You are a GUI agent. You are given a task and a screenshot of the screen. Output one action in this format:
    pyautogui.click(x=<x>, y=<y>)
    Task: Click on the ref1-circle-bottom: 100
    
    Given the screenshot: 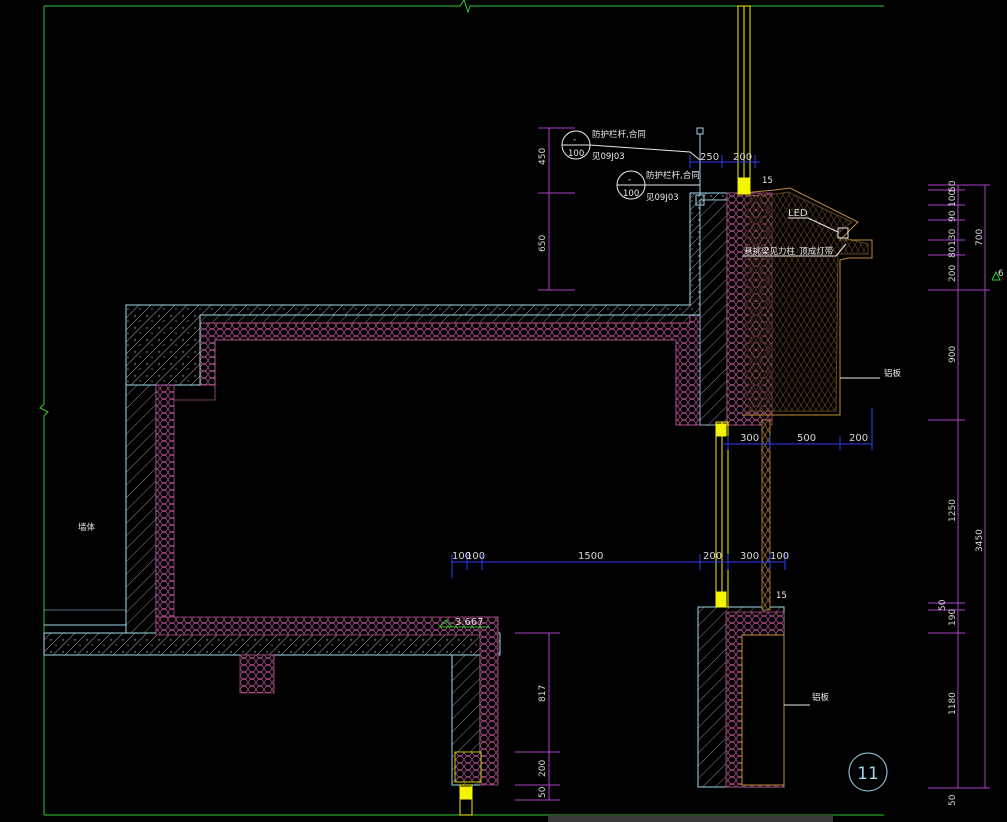 What is the action you would take?
    pyautogui.click(x=576, y=154)
    